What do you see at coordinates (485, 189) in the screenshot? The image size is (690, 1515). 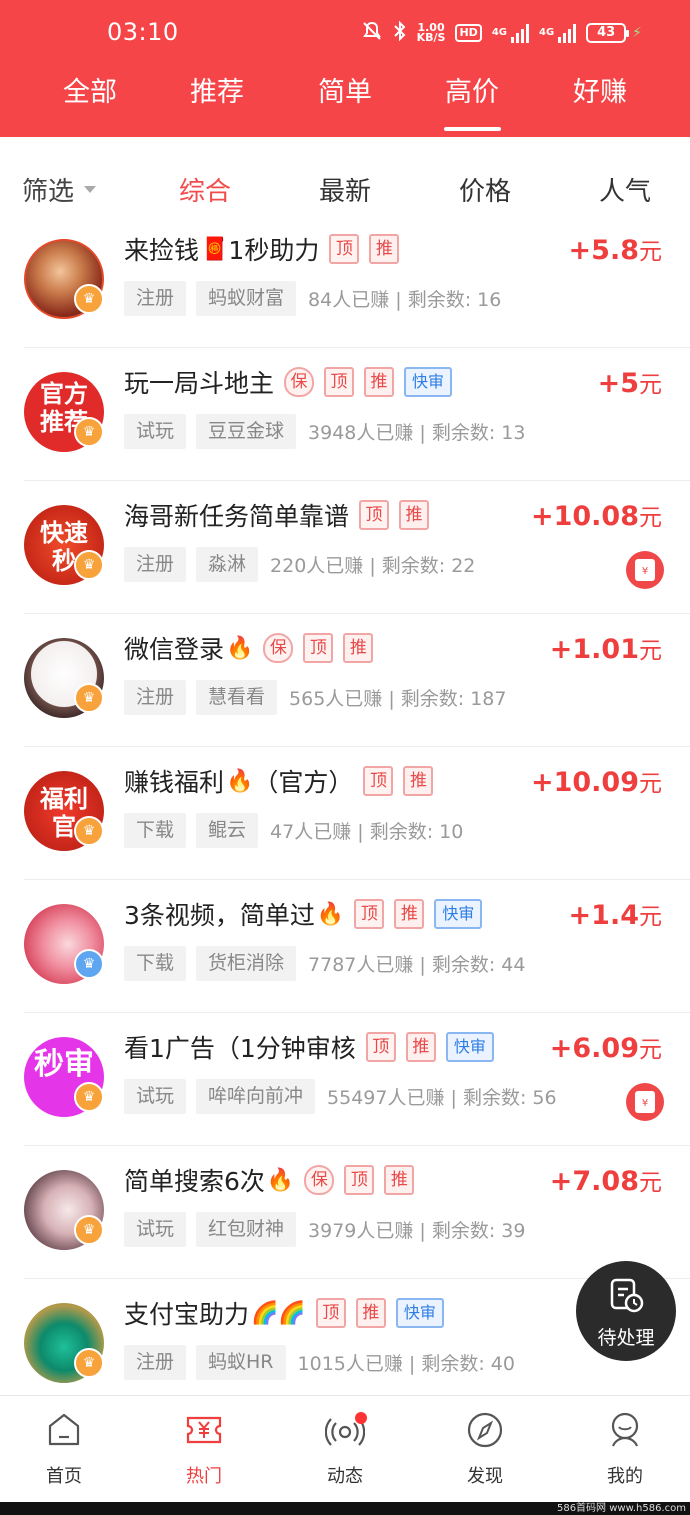 I see `sort-price: 价格` at bounding box center [485, 189].